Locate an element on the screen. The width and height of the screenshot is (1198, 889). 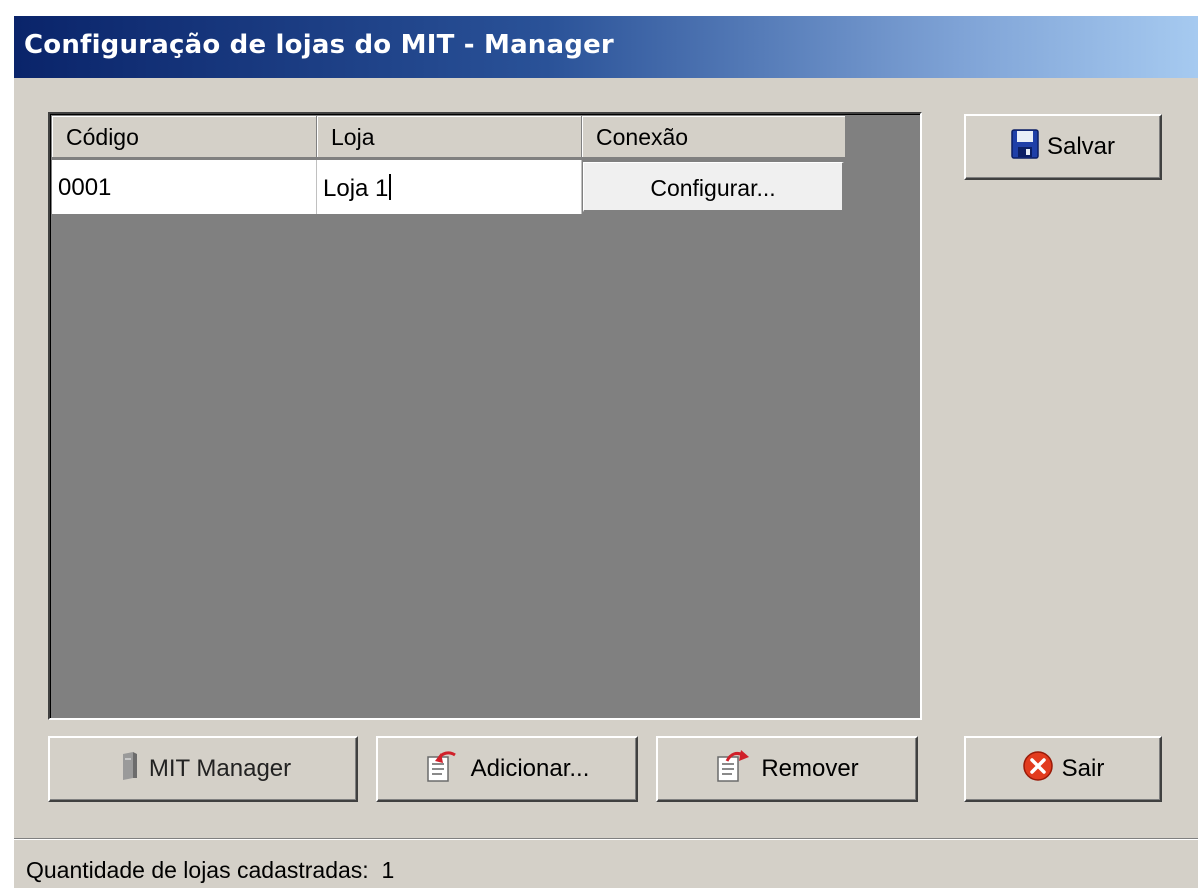
status-bar: Quantidade de lojas cadastradas: 1 is located at coordinates (606, 863).